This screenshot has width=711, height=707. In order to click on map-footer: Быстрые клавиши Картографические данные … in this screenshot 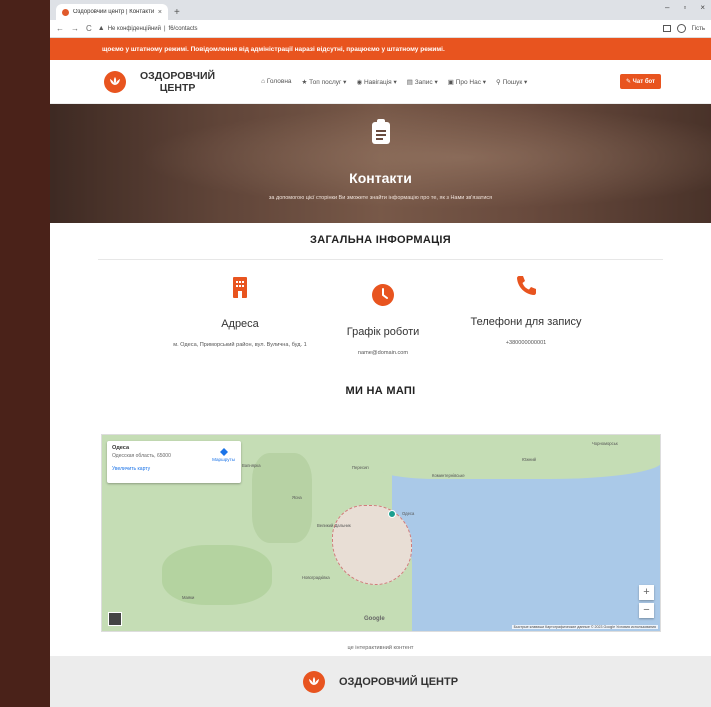, I will do `click(584, 627)`.